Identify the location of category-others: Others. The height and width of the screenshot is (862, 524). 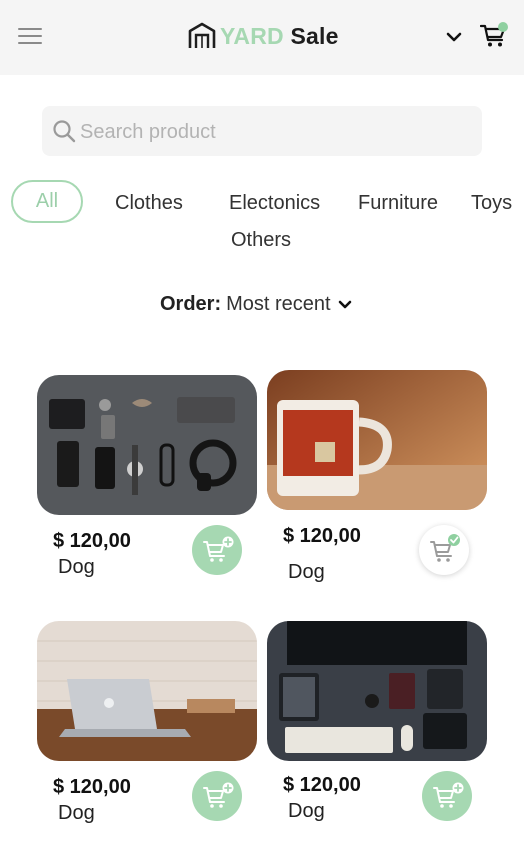
(261, 240).